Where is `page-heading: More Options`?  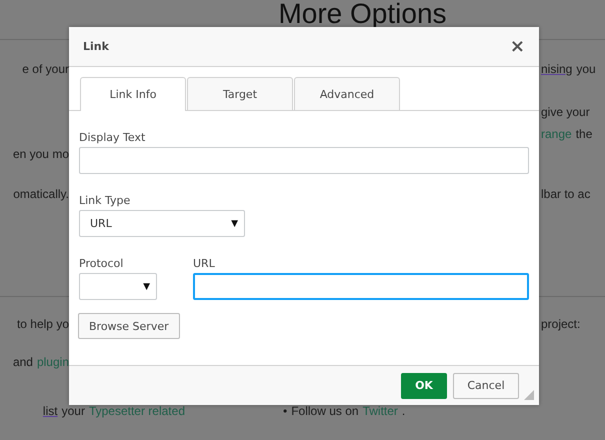 page-heading: More Options is located at coordinates (362, 13).